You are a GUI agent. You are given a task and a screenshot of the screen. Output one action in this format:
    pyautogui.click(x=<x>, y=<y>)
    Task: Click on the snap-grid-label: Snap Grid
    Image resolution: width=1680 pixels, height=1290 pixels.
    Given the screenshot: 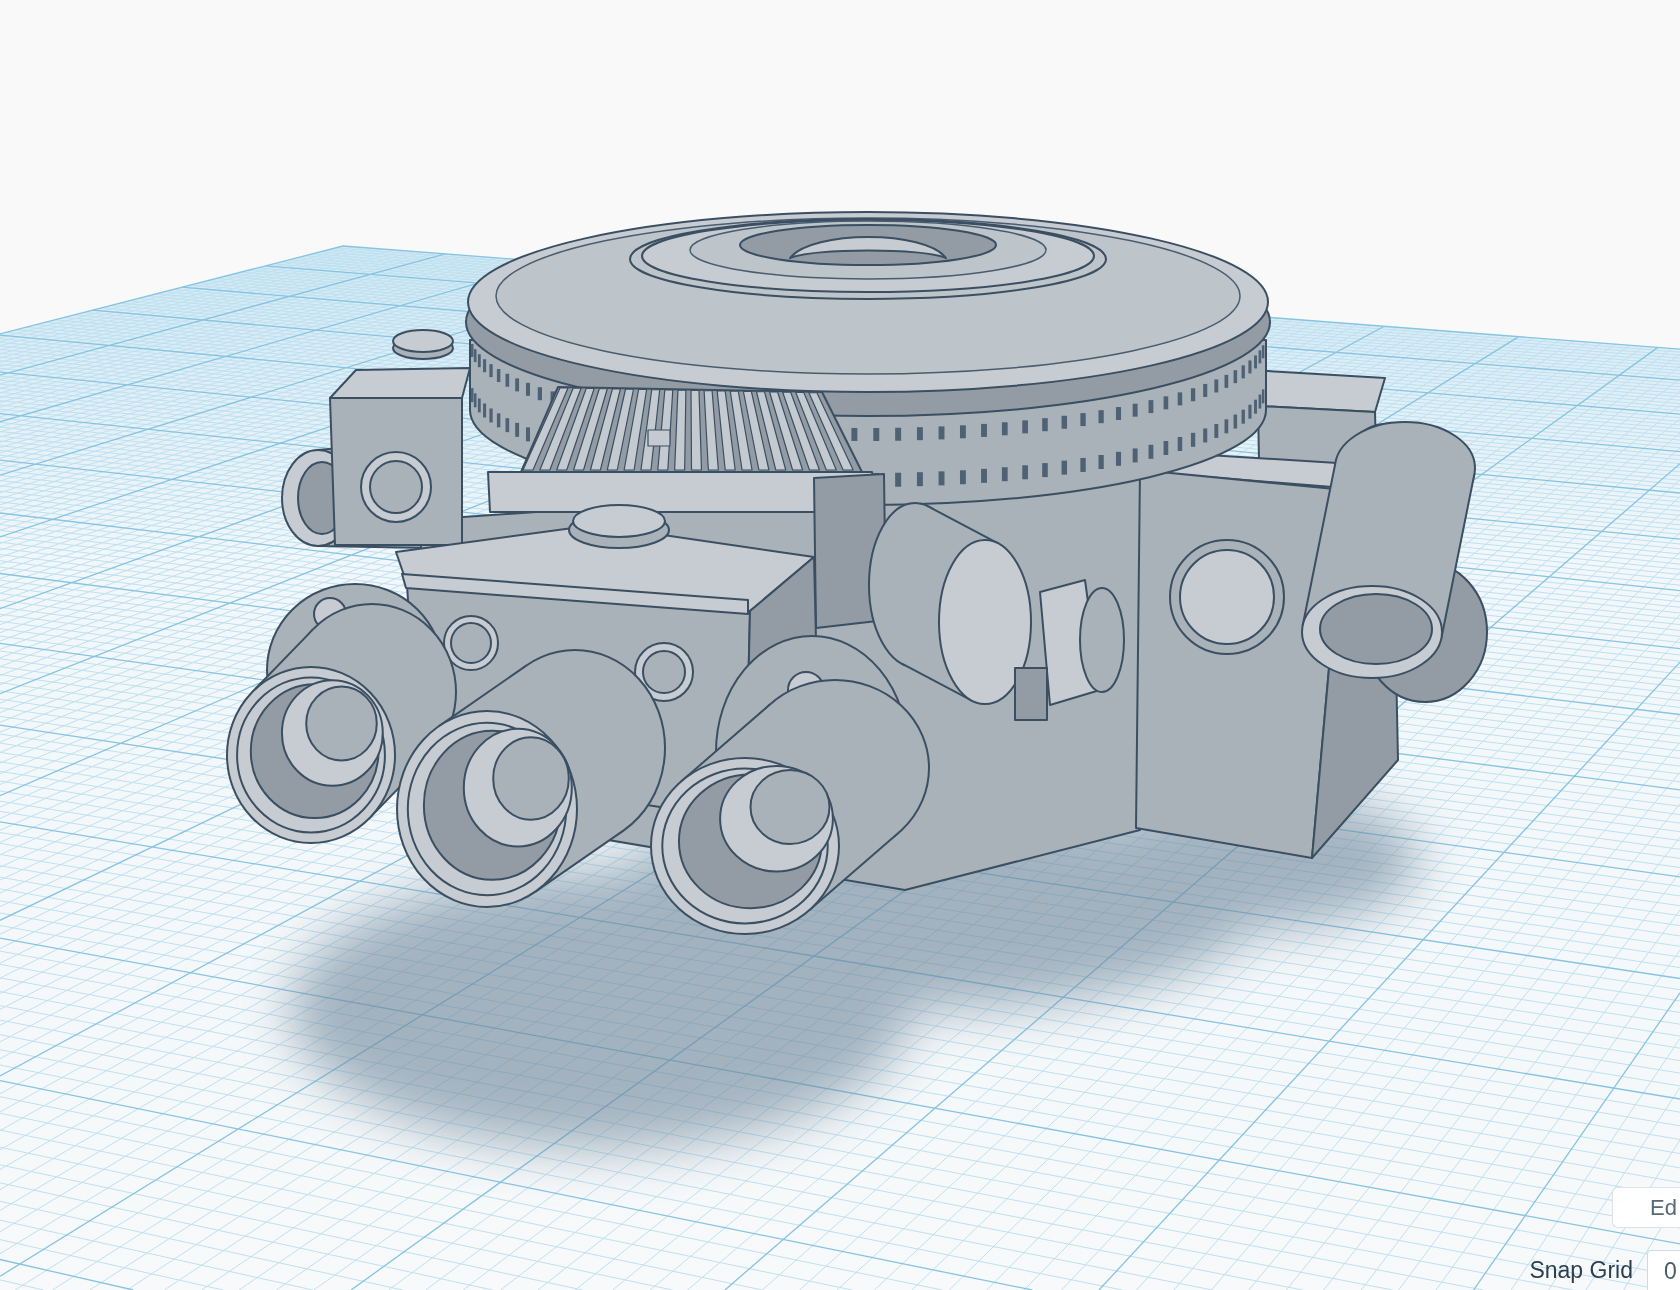 What is the action you would take?
    pyautogui.click(x=1581, y=1270)
    